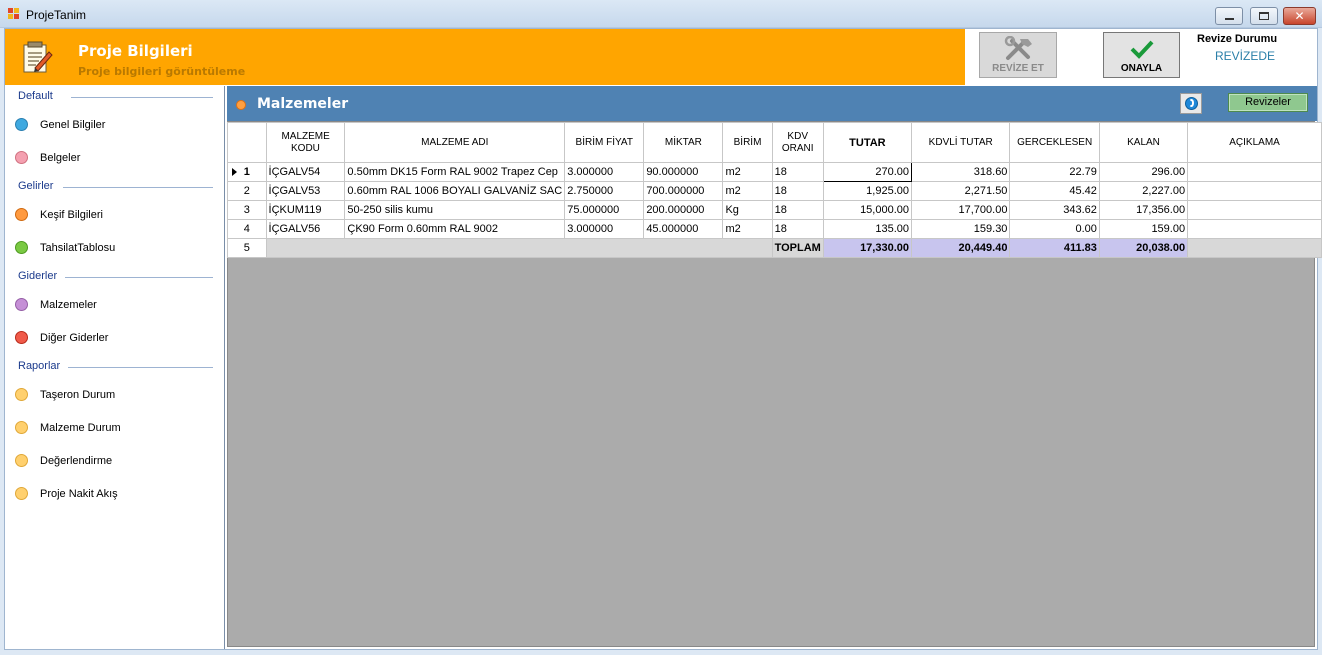  What do you see at coordinates (78, 395) in the screenshot?
I see `sidebar-item-label: Taşeron Durum` at bounding box center [78, 395].